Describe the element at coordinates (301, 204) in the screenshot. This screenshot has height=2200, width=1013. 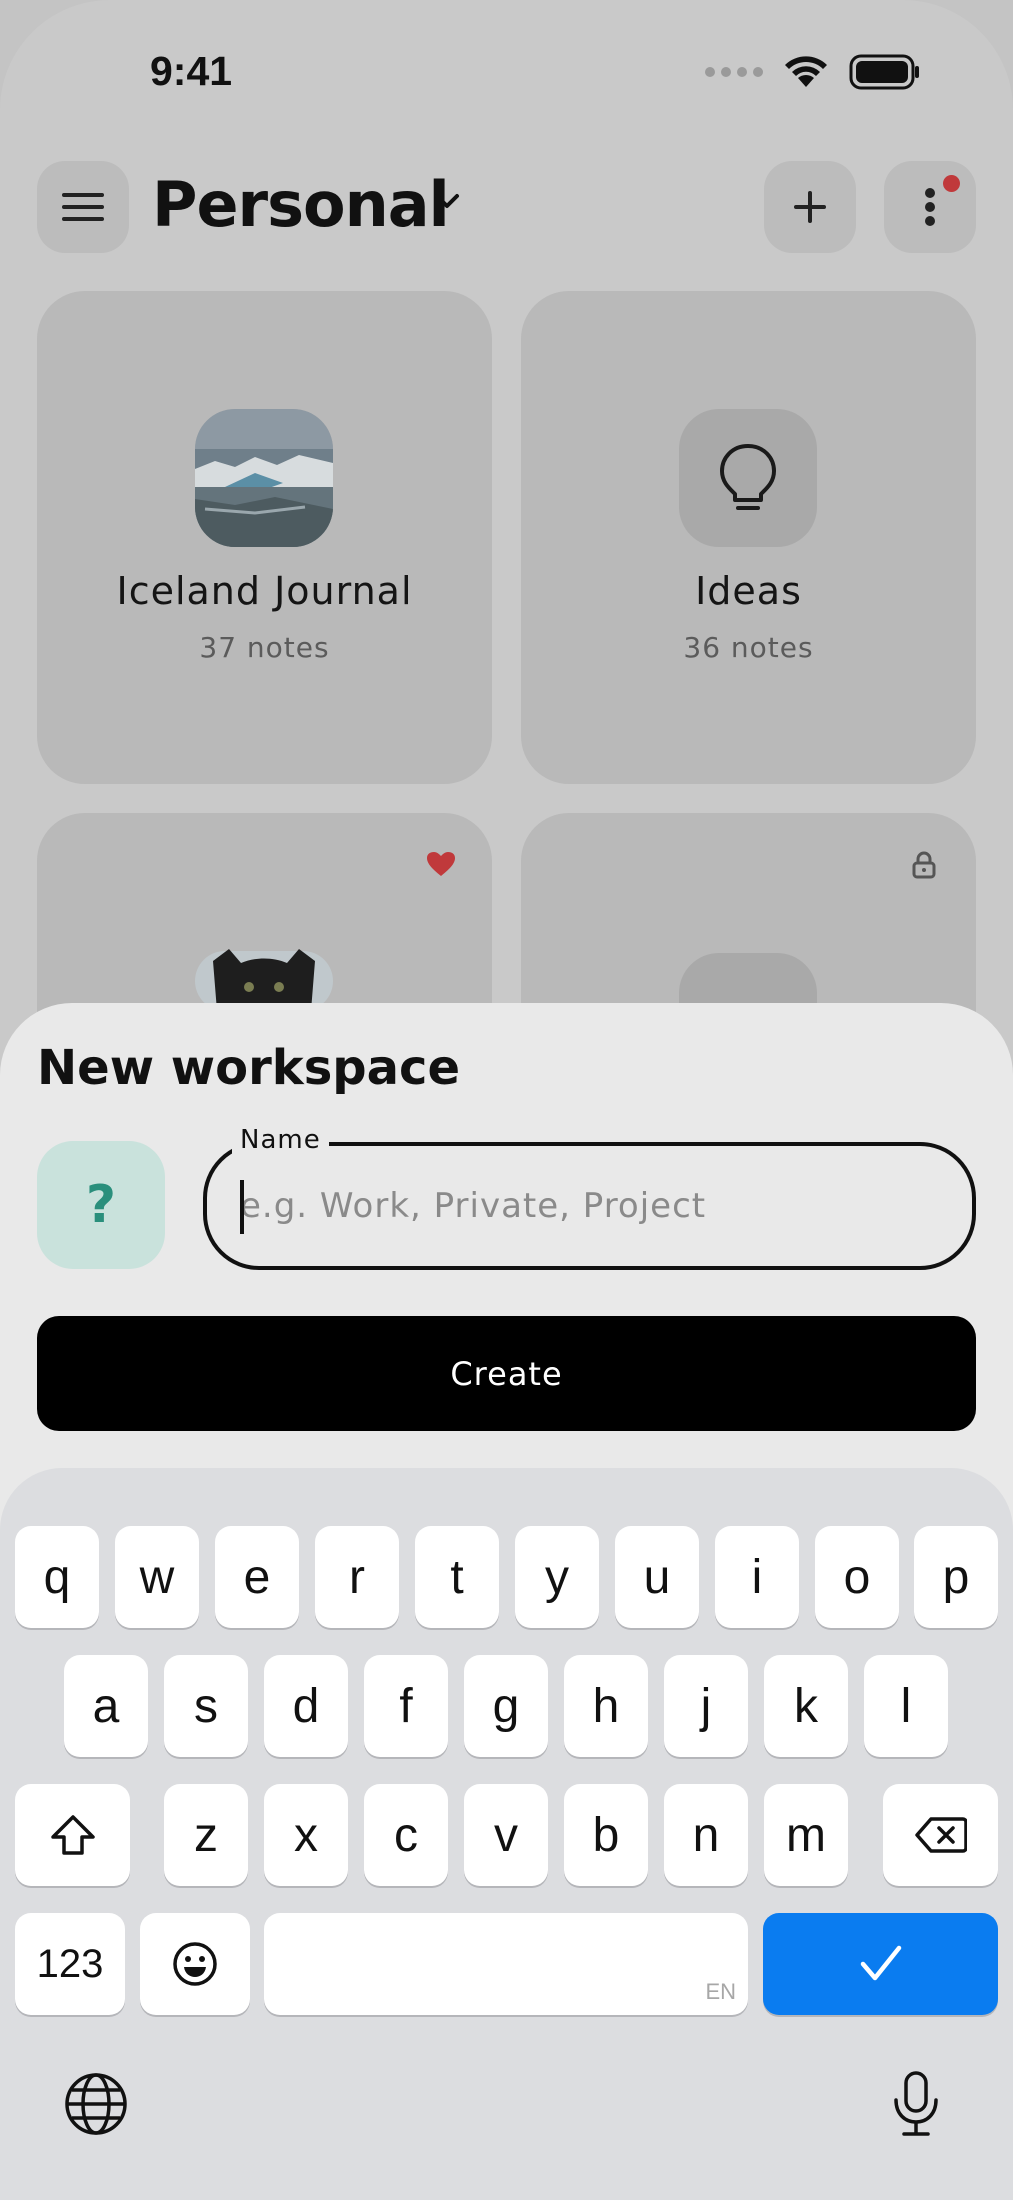
I see `workspace-title: Personal` at that location.